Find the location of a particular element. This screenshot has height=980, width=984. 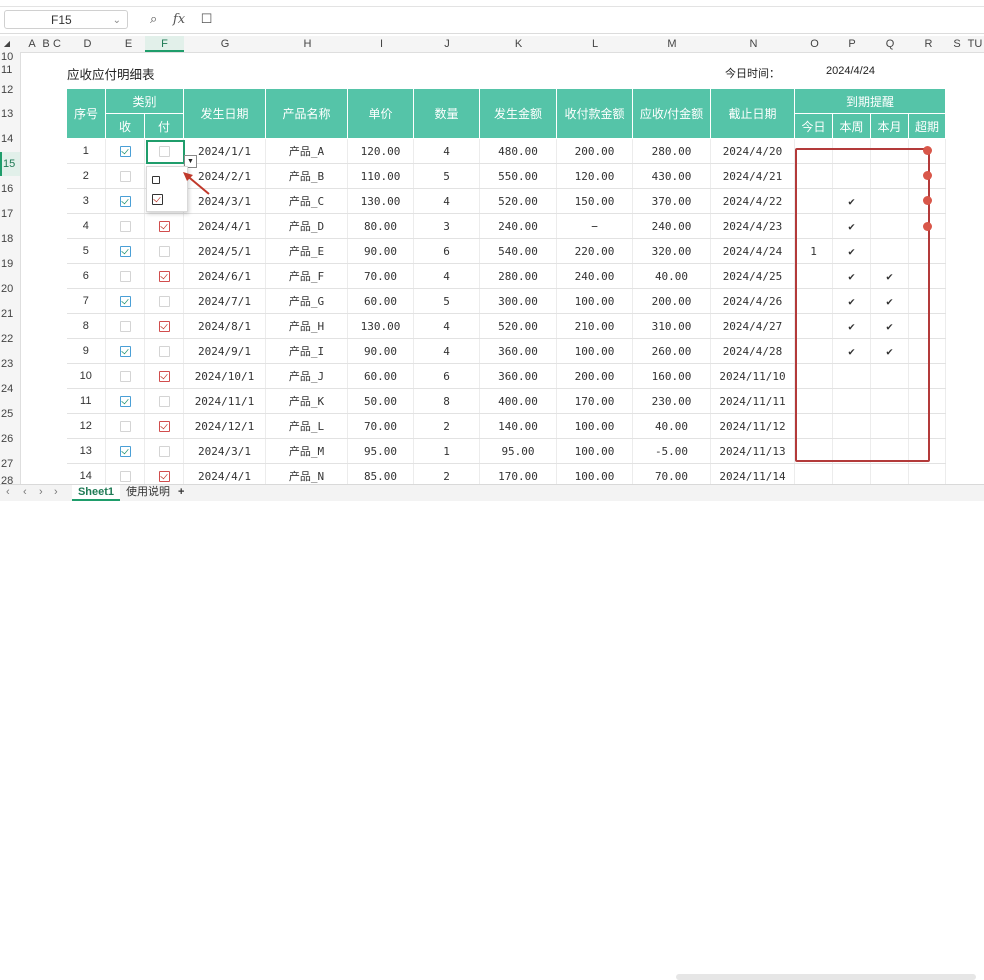

column-header-f: F is located at coordinates (164, 44).